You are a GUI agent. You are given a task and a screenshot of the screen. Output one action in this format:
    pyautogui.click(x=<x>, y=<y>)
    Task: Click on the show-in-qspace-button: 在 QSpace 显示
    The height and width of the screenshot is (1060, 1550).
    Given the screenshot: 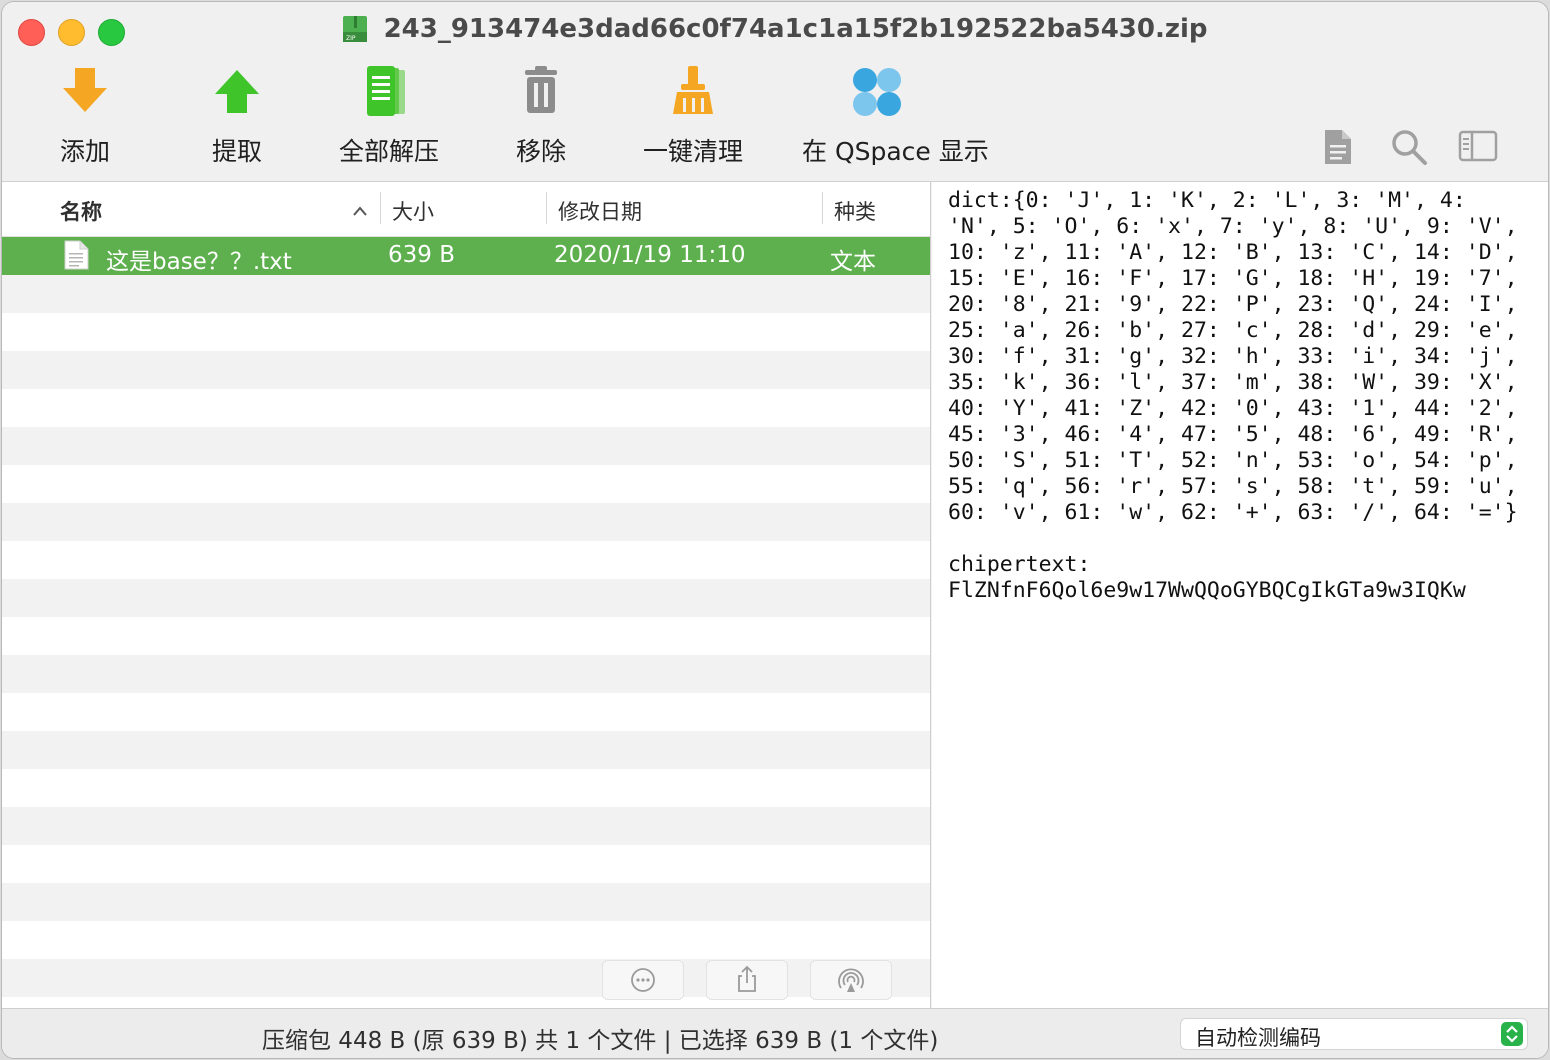 What is the action you would take?
    pyautogui.click(x=895, y=117)
    